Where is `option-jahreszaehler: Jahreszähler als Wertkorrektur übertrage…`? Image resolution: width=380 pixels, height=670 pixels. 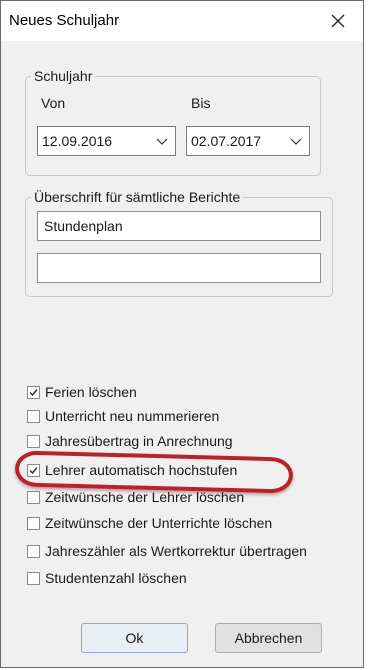
option-jahreszaehler: Jahreszähler als Wertkorrektur übertrage… is located at coordinates (167, 551).